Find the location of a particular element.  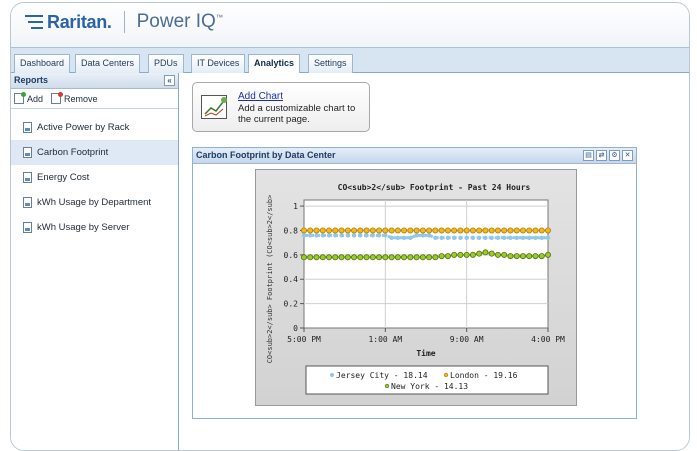

report-item-kwh-usage-by-server: kWh Usage by Server is located at coordinates (94, 227).